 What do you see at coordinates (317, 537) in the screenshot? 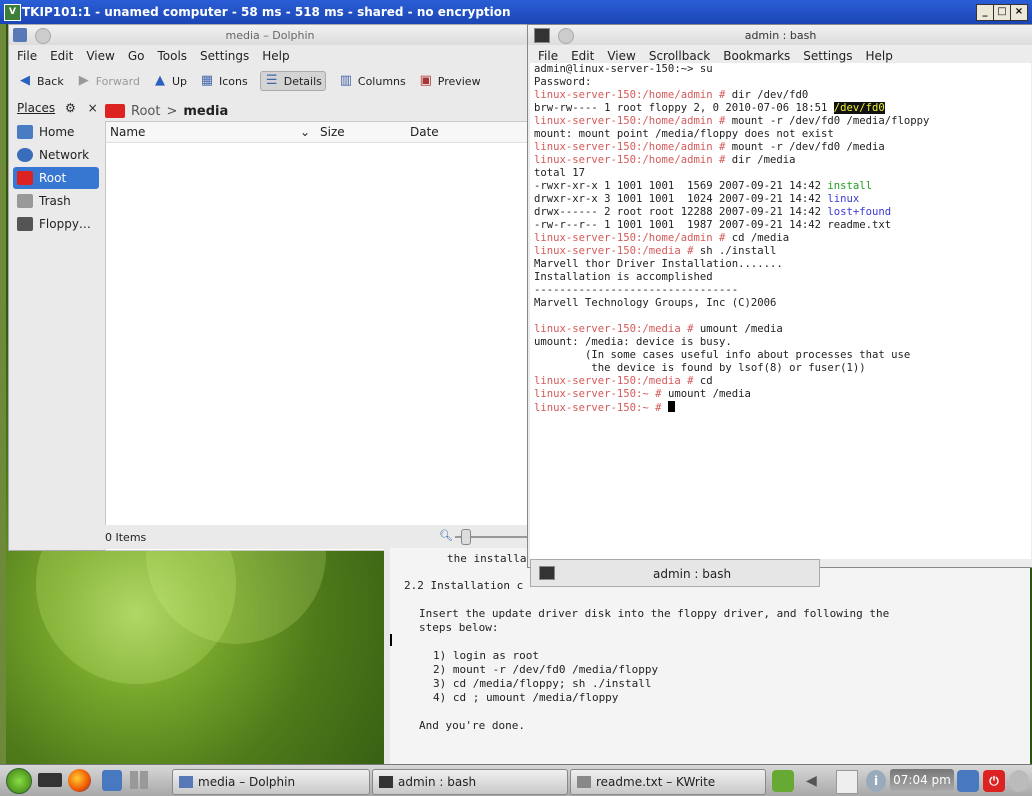
I see `status-bar: 0 Items 🔍︎` at bounding box center [317, 537].